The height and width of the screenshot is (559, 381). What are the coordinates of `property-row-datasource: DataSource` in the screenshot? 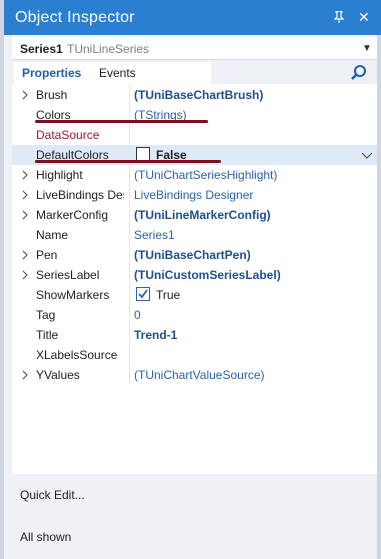 It's located at (194, 135).